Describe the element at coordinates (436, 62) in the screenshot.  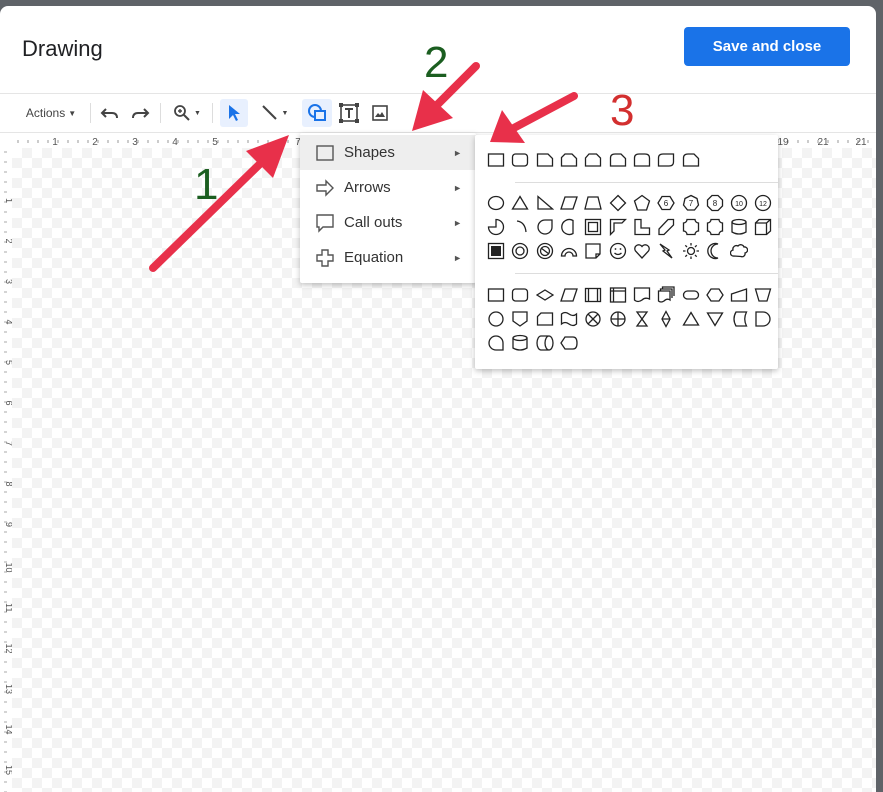
I see `annotation-step-2: 2` at that location.